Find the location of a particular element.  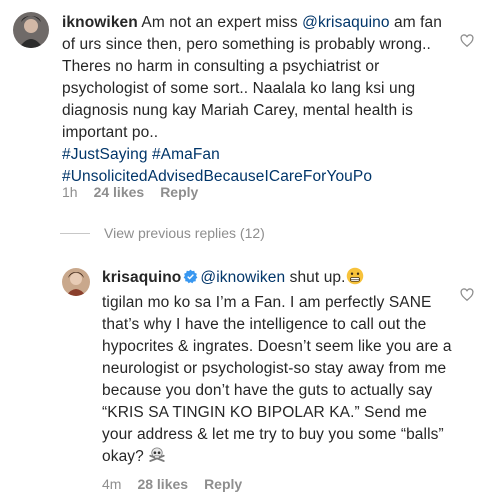

comment-meta: 1h 24 likes Reply is located at coordinates (138, 192).